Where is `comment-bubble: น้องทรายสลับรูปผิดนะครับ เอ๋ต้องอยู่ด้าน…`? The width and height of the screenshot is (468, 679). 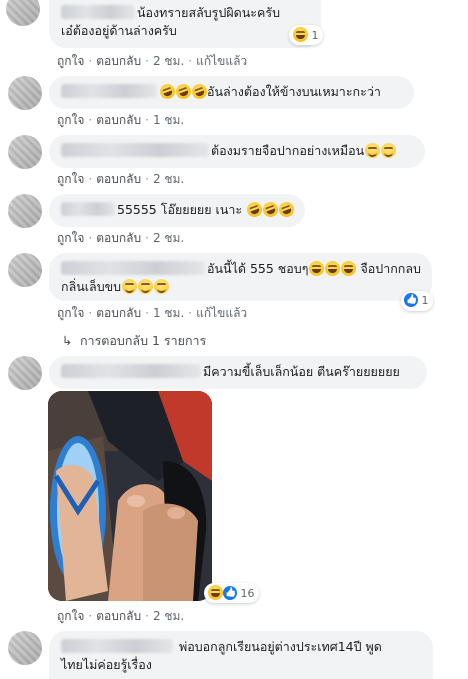 comment-bubble: น้องทรายสลับรูปผิดนะครับ เอ๋ต้องอยู่ด้าน… is located at coordinates (185, 24).